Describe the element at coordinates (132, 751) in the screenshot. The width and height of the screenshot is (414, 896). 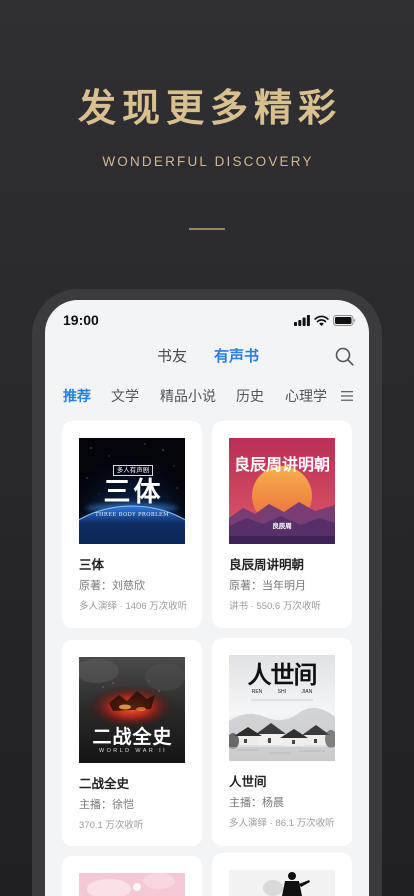
I see `cover-subtitle: WORLD WAR II` at that location.